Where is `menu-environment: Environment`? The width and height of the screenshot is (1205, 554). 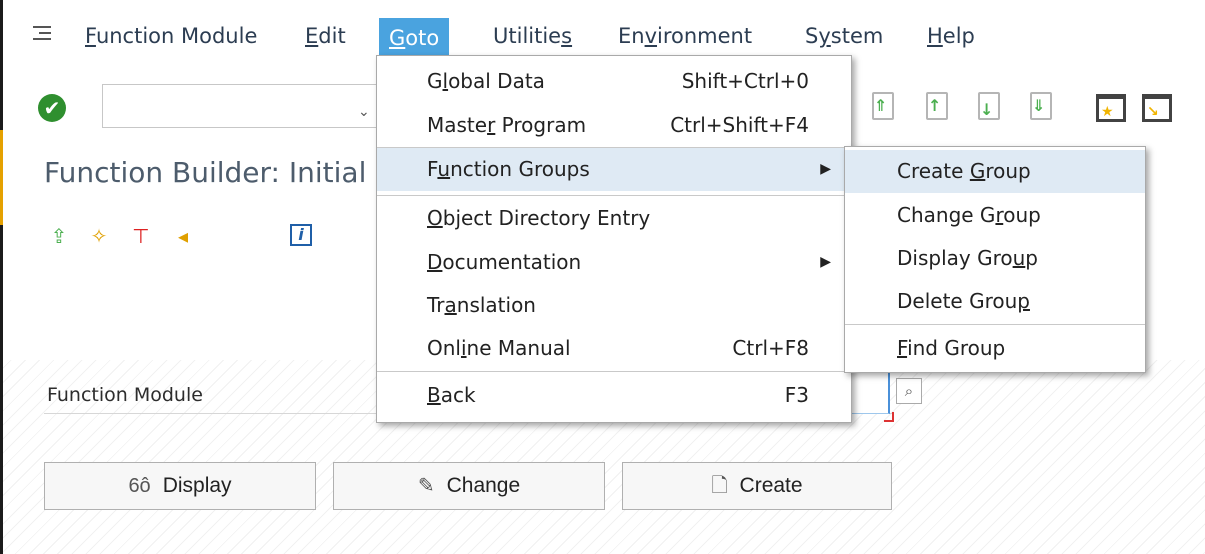
menu-environment: Environment is located at coordinates (685, 36).